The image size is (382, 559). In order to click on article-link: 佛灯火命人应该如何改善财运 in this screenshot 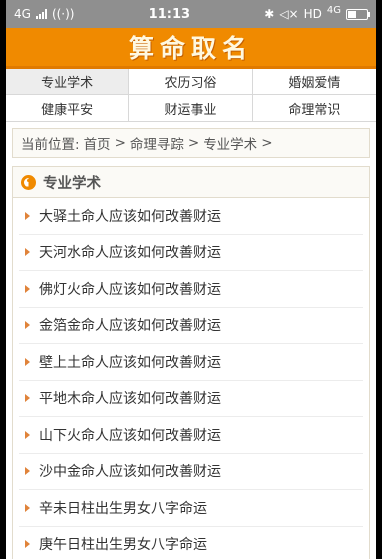, I will do `click(191, 289)`.